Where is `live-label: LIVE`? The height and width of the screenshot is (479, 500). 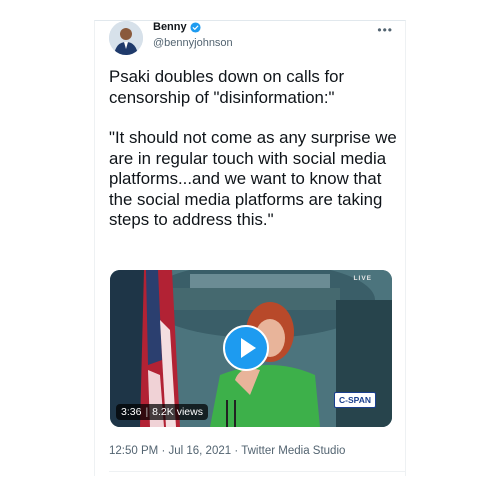
live-label: LIVE is located at coordinates (362, 278).